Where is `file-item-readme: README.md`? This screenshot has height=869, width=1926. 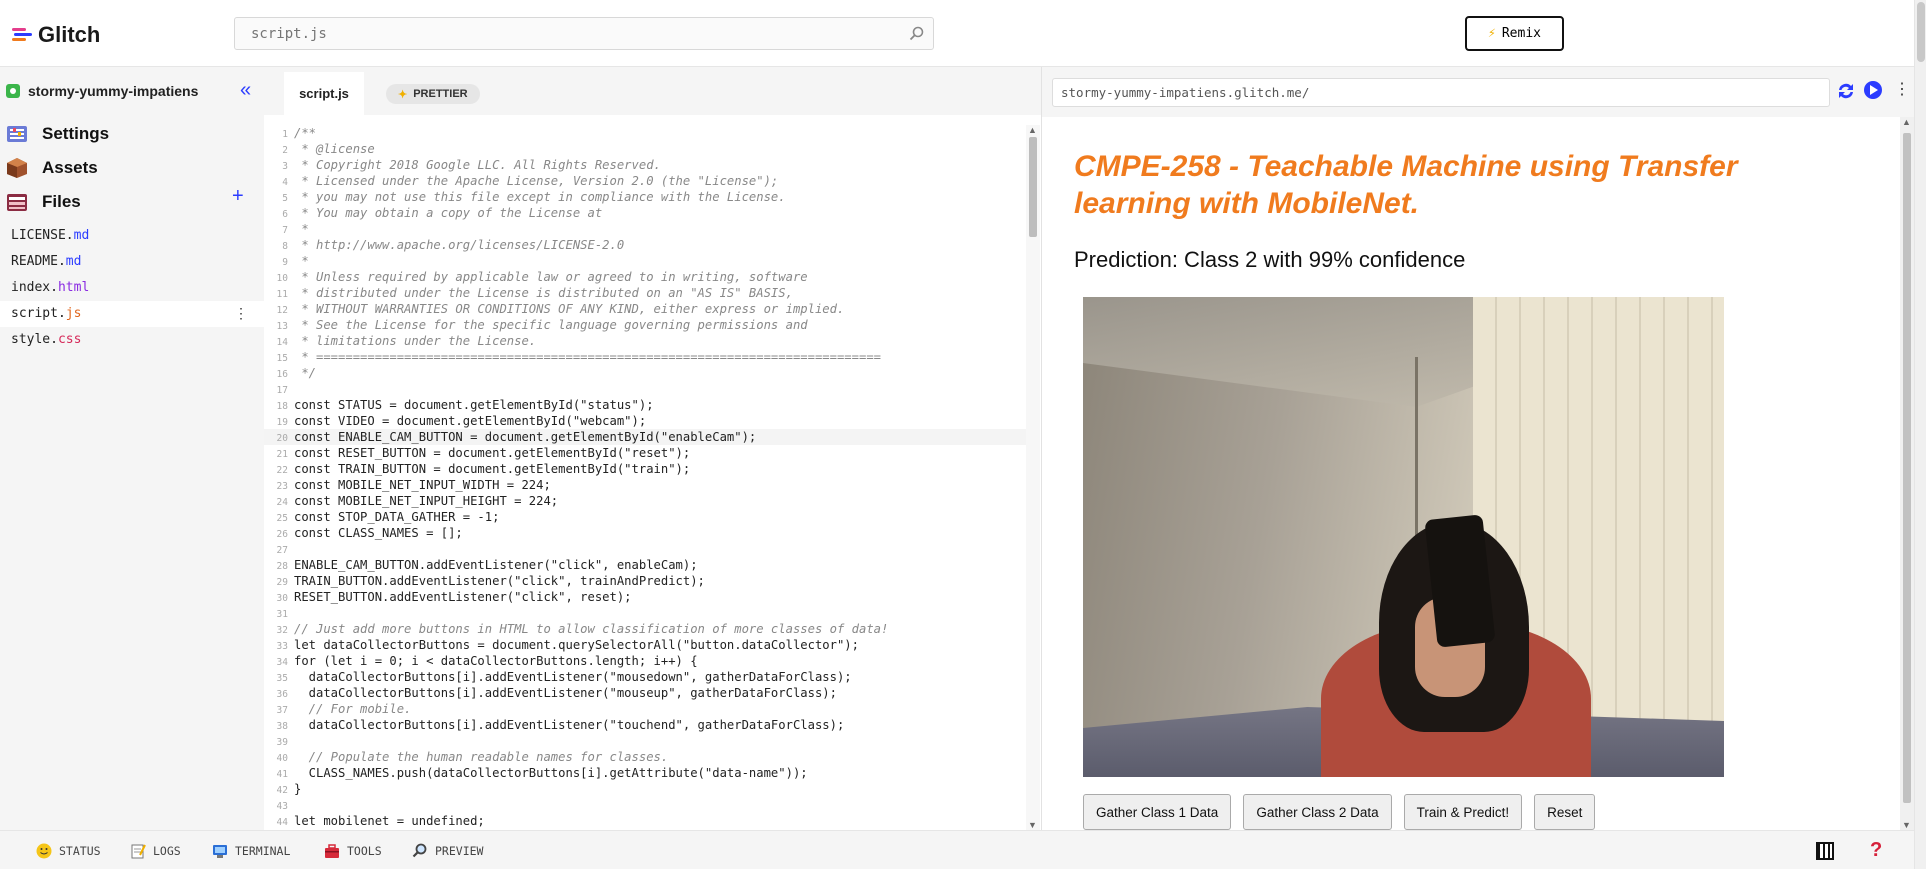
file-item-readme: README.md is located at coordinates (132, 262).